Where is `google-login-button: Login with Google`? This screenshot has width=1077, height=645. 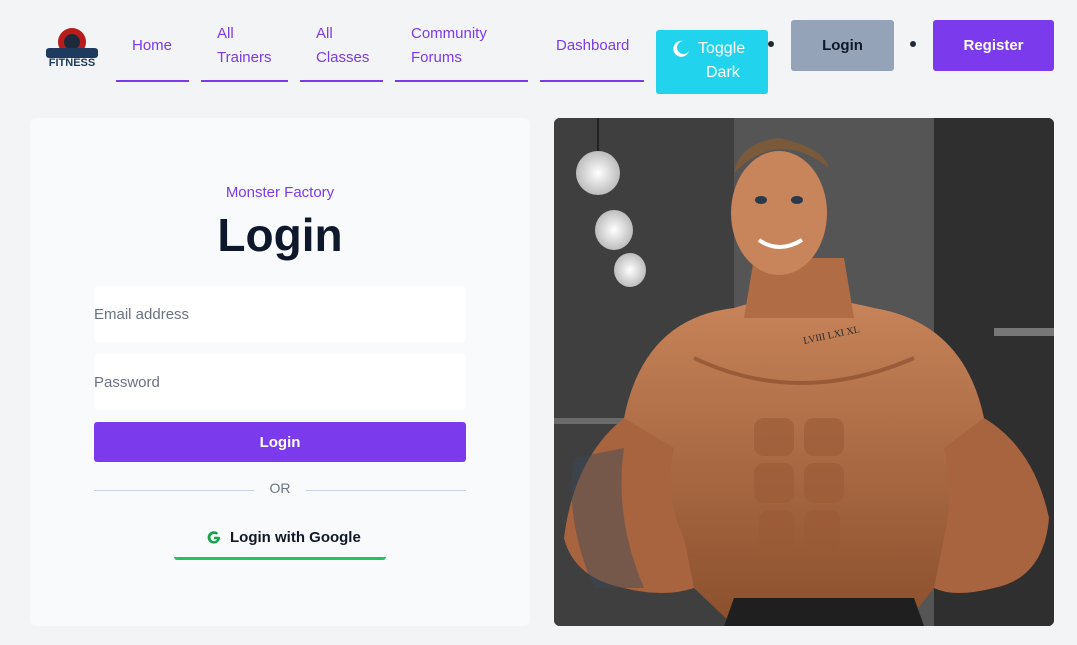 google-login-button: Login with Google is located at coordinates (280, 540).